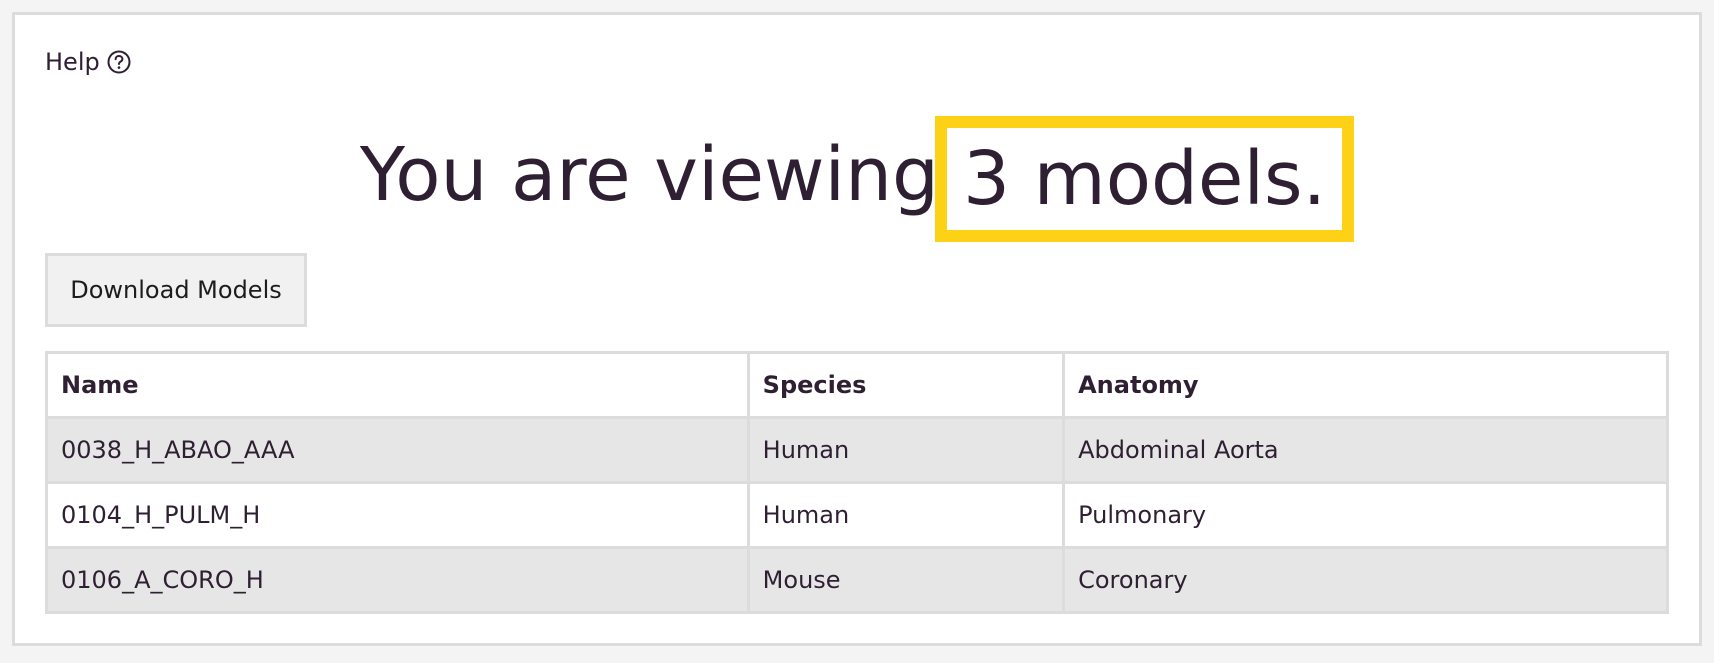 This screenshot has width=1714, height=663. I want to click on help-link: Help, so click(88, 62).